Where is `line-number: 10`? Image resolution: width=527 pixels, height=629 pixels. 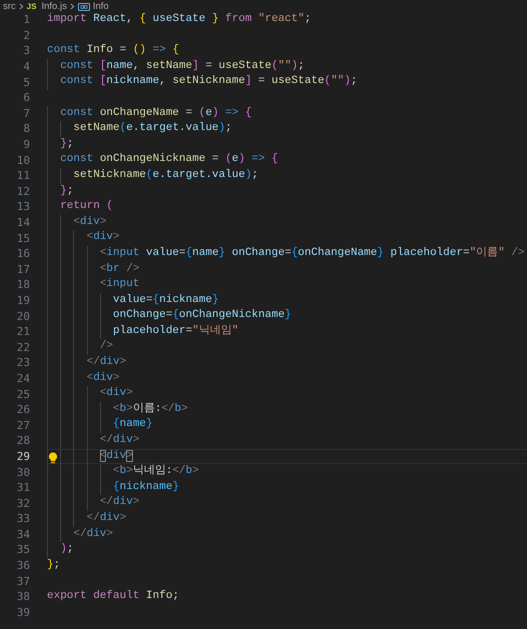 line-number: 10 is located at coordinates (23, 160).